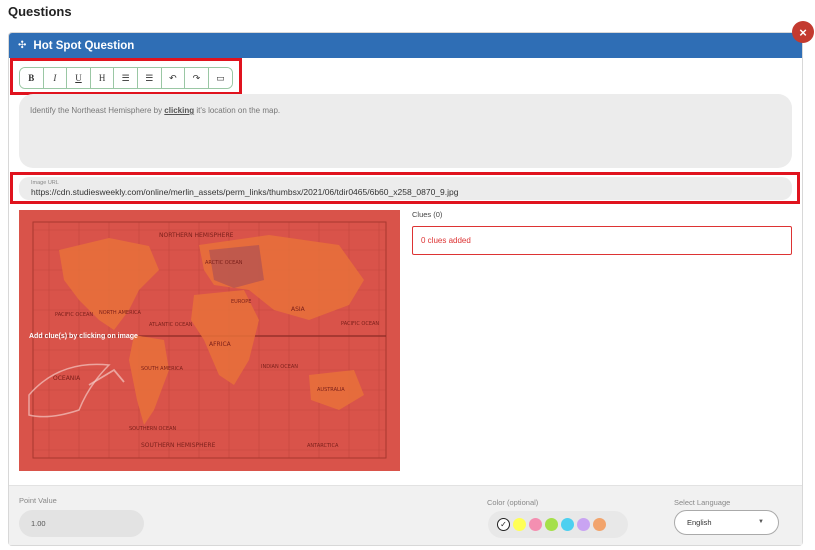 This screenshot has height=550, width=815. Describe the element at coordinates (446, 240) in the screenshot. I see `clues-empty-text: 0 clues added` at that location.